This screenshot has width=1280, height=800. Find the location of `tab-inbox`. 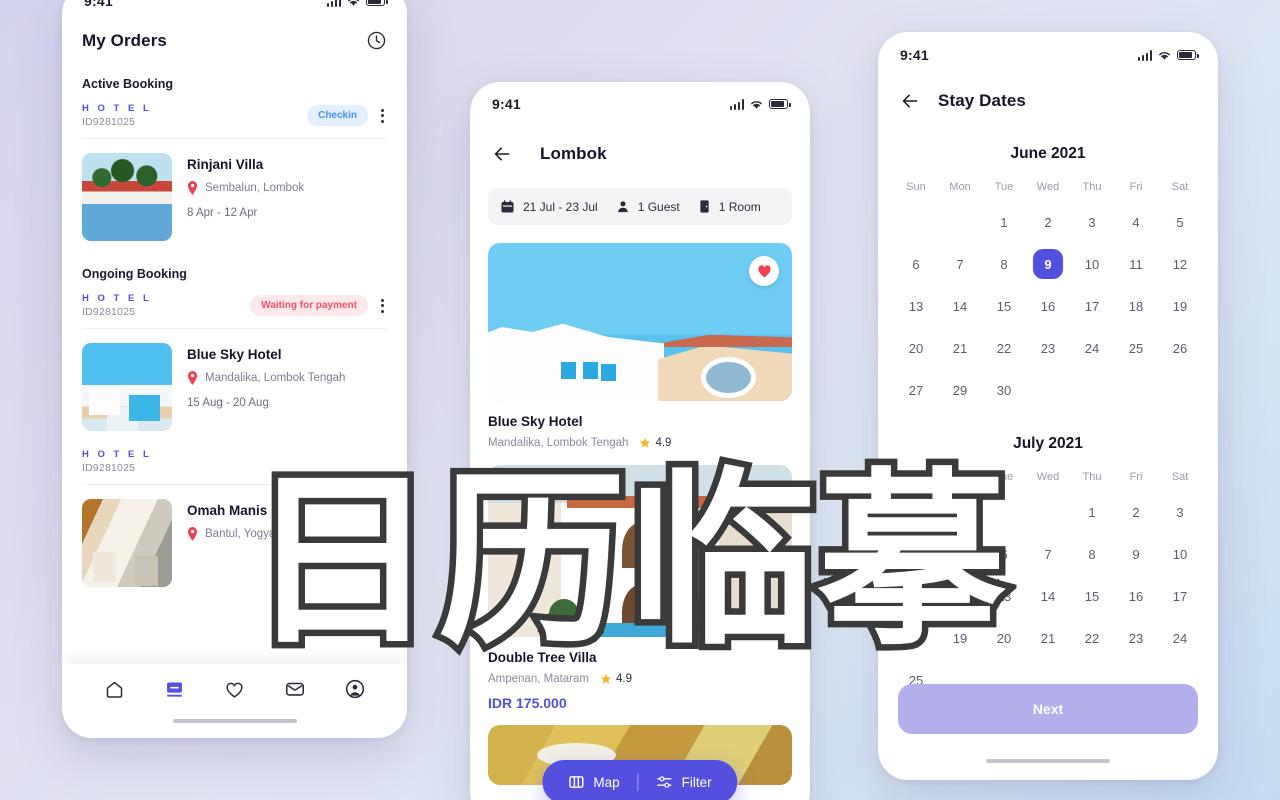

tab-inbox is located at coordinates (295, 689).